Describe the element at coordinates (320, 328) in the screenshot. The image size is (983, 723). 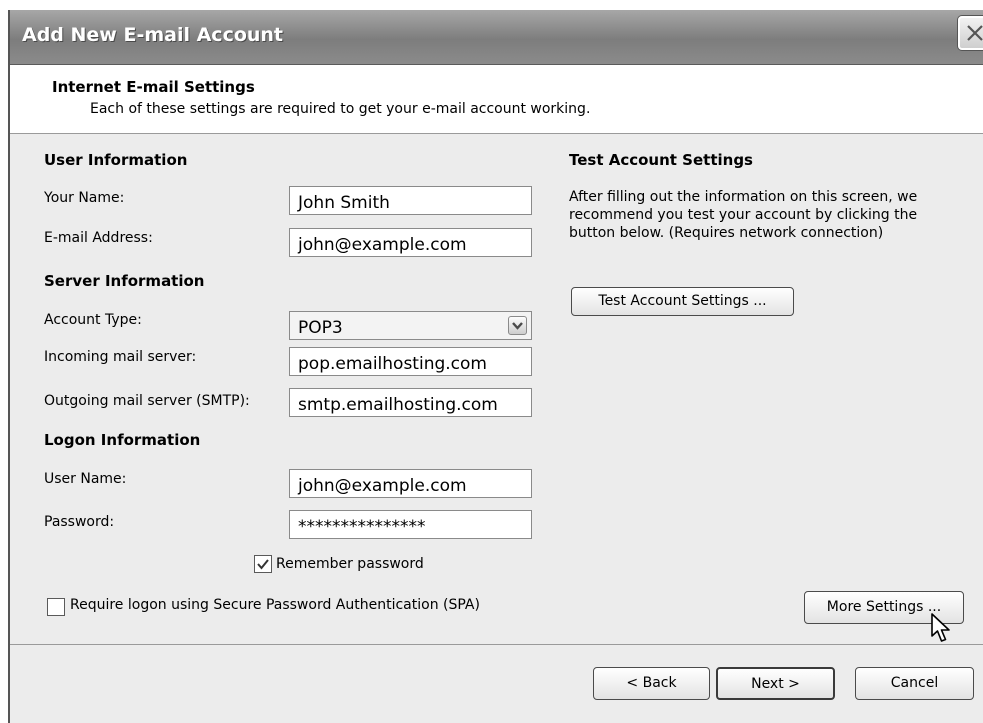
I see `account-type-value: POP3` at that location.